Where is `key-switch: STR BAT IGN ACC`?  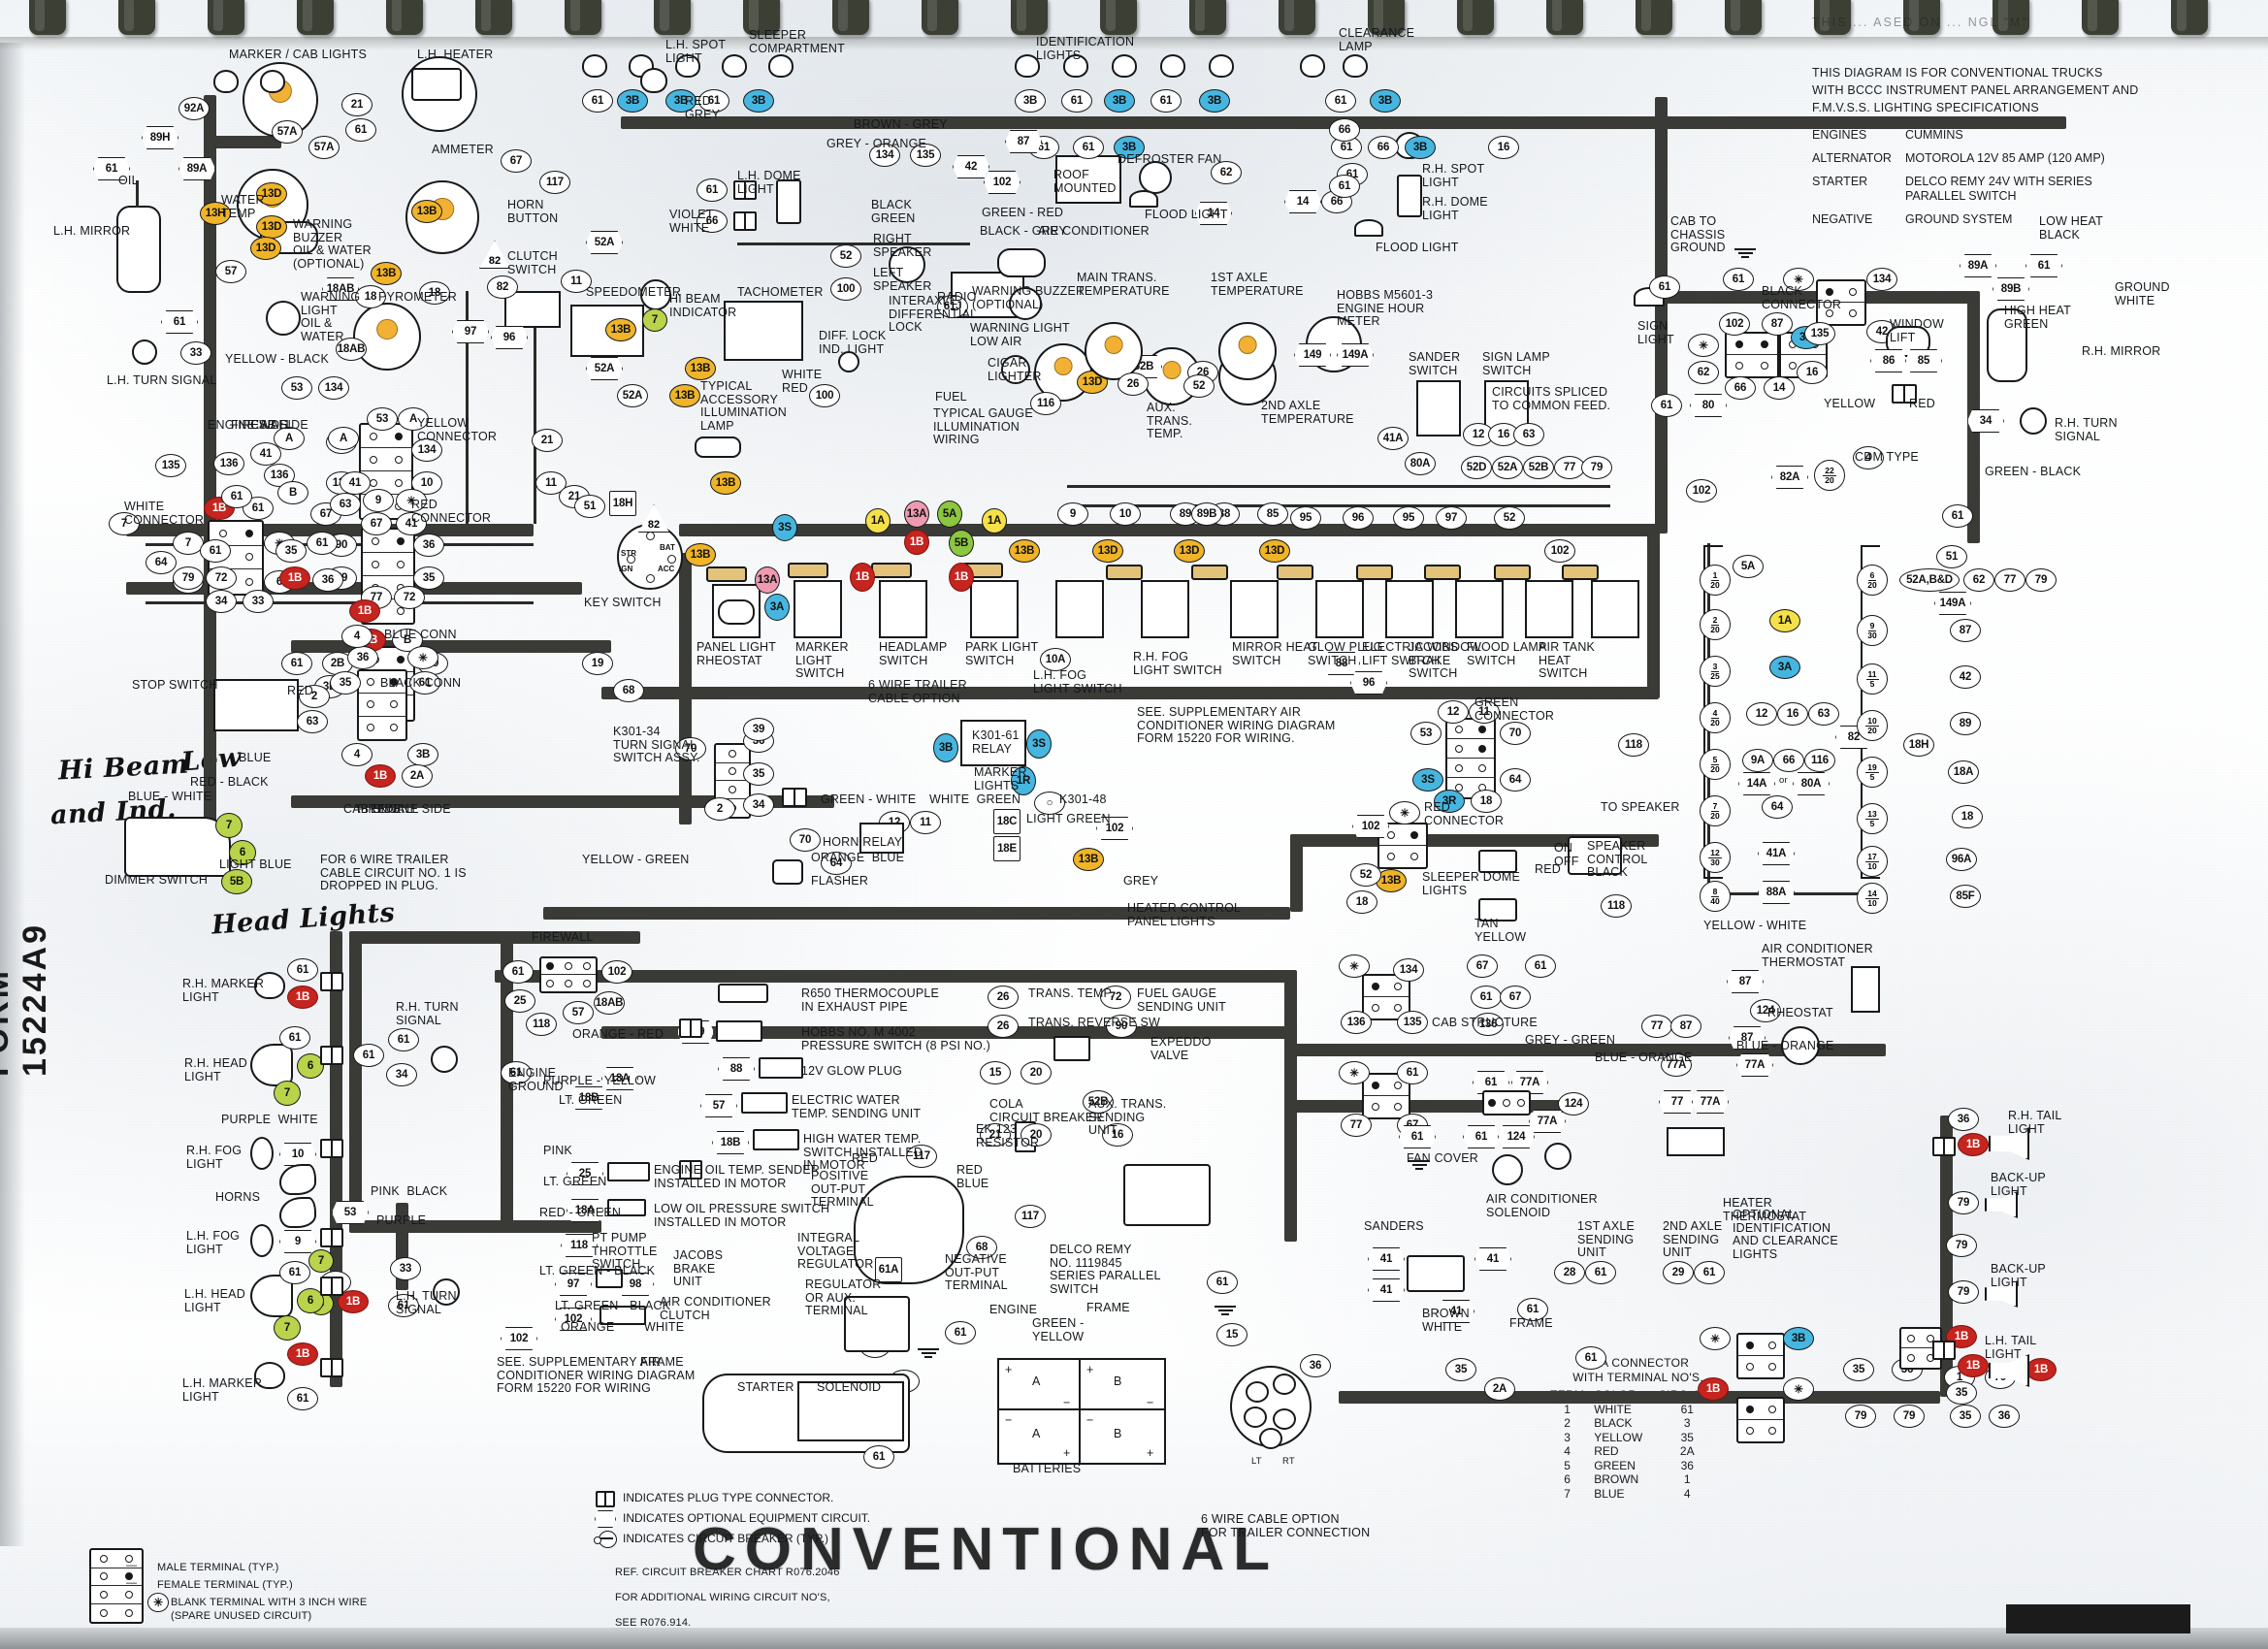 key-switch: STR BAT IGN ACC is located at coordinates (650, 557).